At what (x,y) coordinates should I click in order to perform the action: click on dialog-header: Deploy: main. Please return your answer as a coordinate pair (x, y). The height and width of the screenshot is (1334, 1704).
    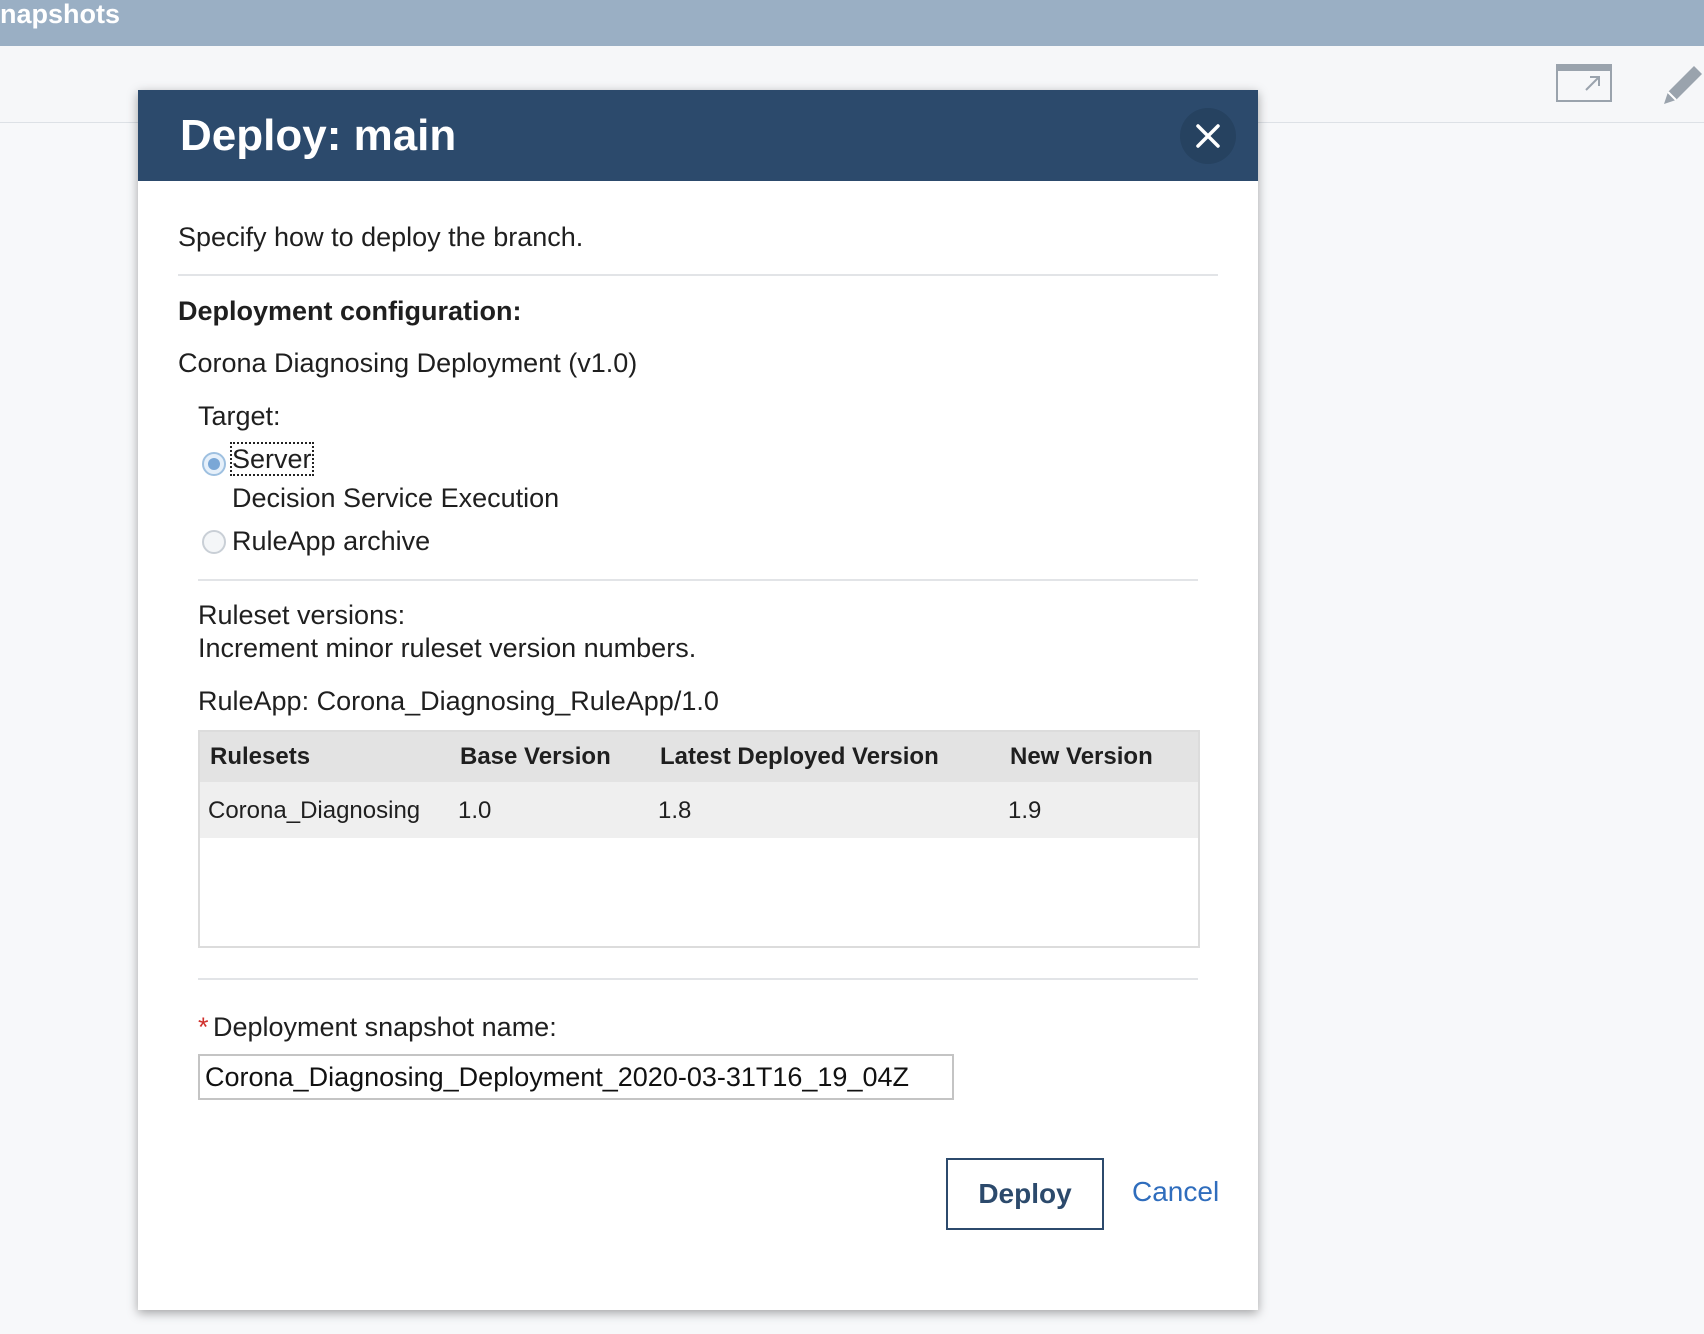
    Looking at the image, I should click on (698, 135).